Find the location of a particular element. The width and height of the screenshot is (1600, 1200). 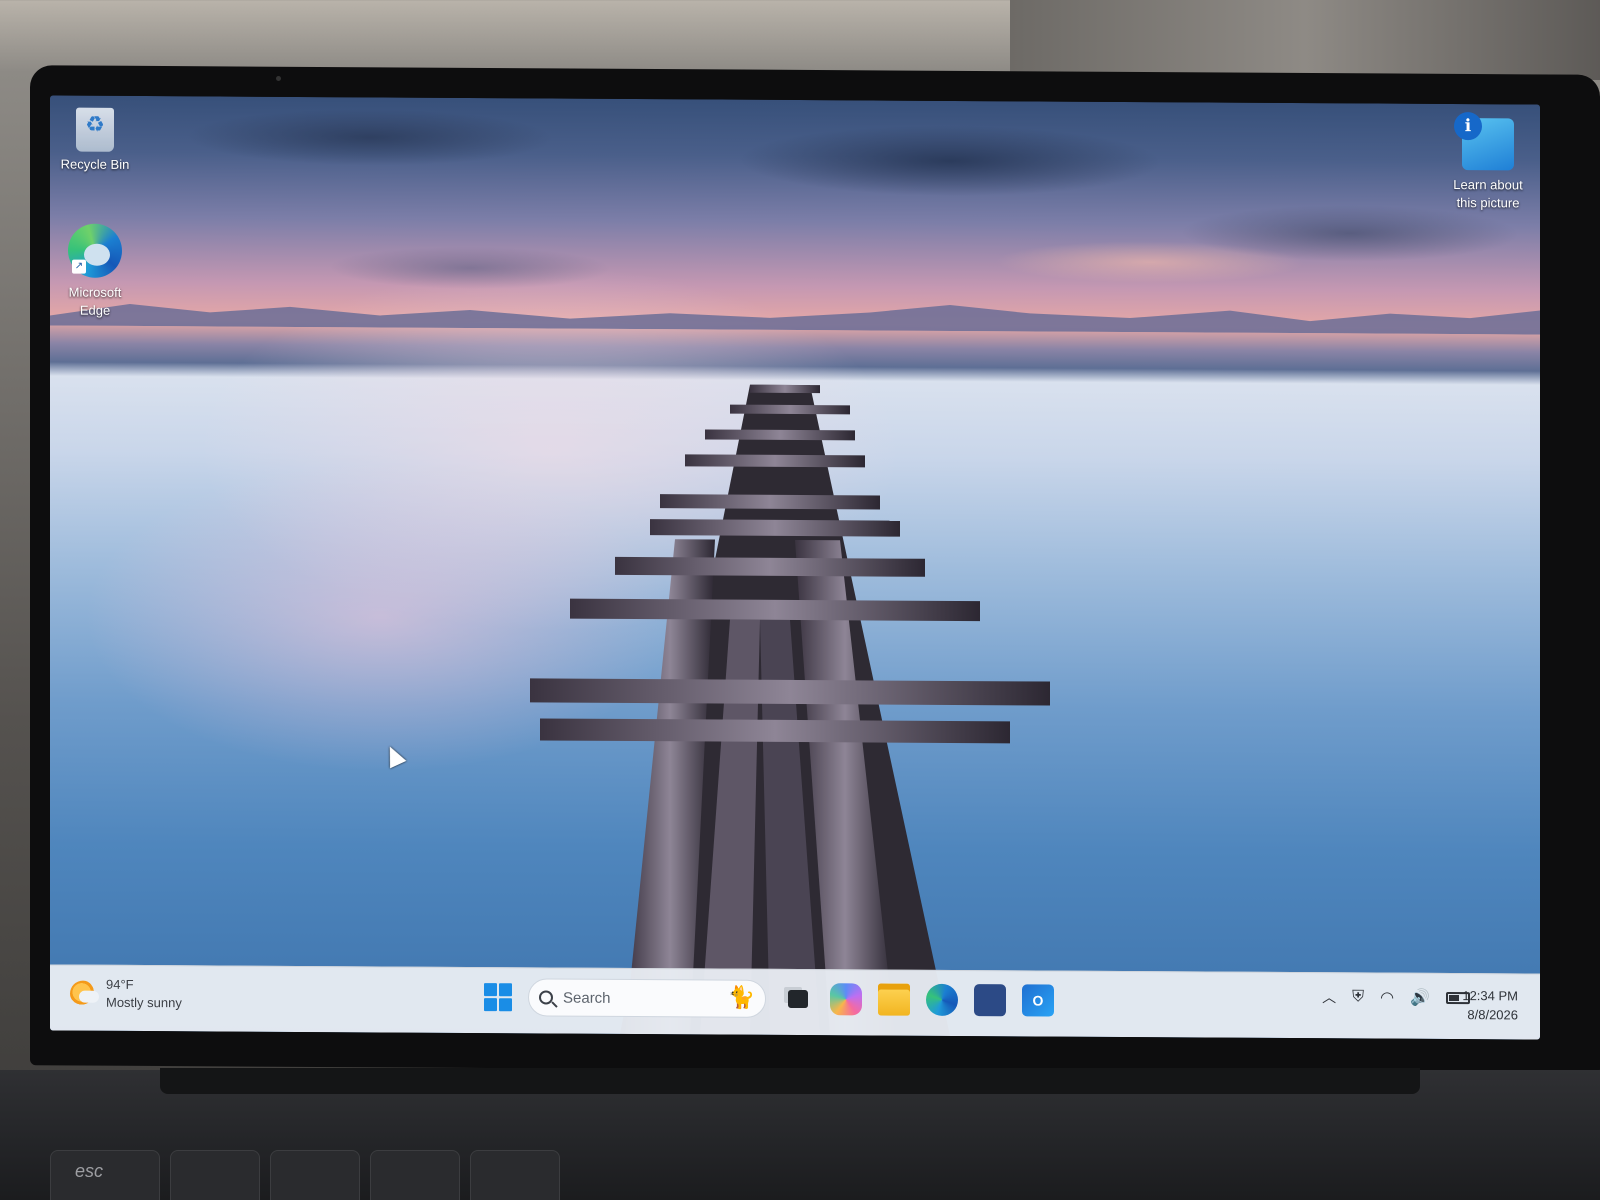

volume-down-key is located at coordinates (315, 1175).